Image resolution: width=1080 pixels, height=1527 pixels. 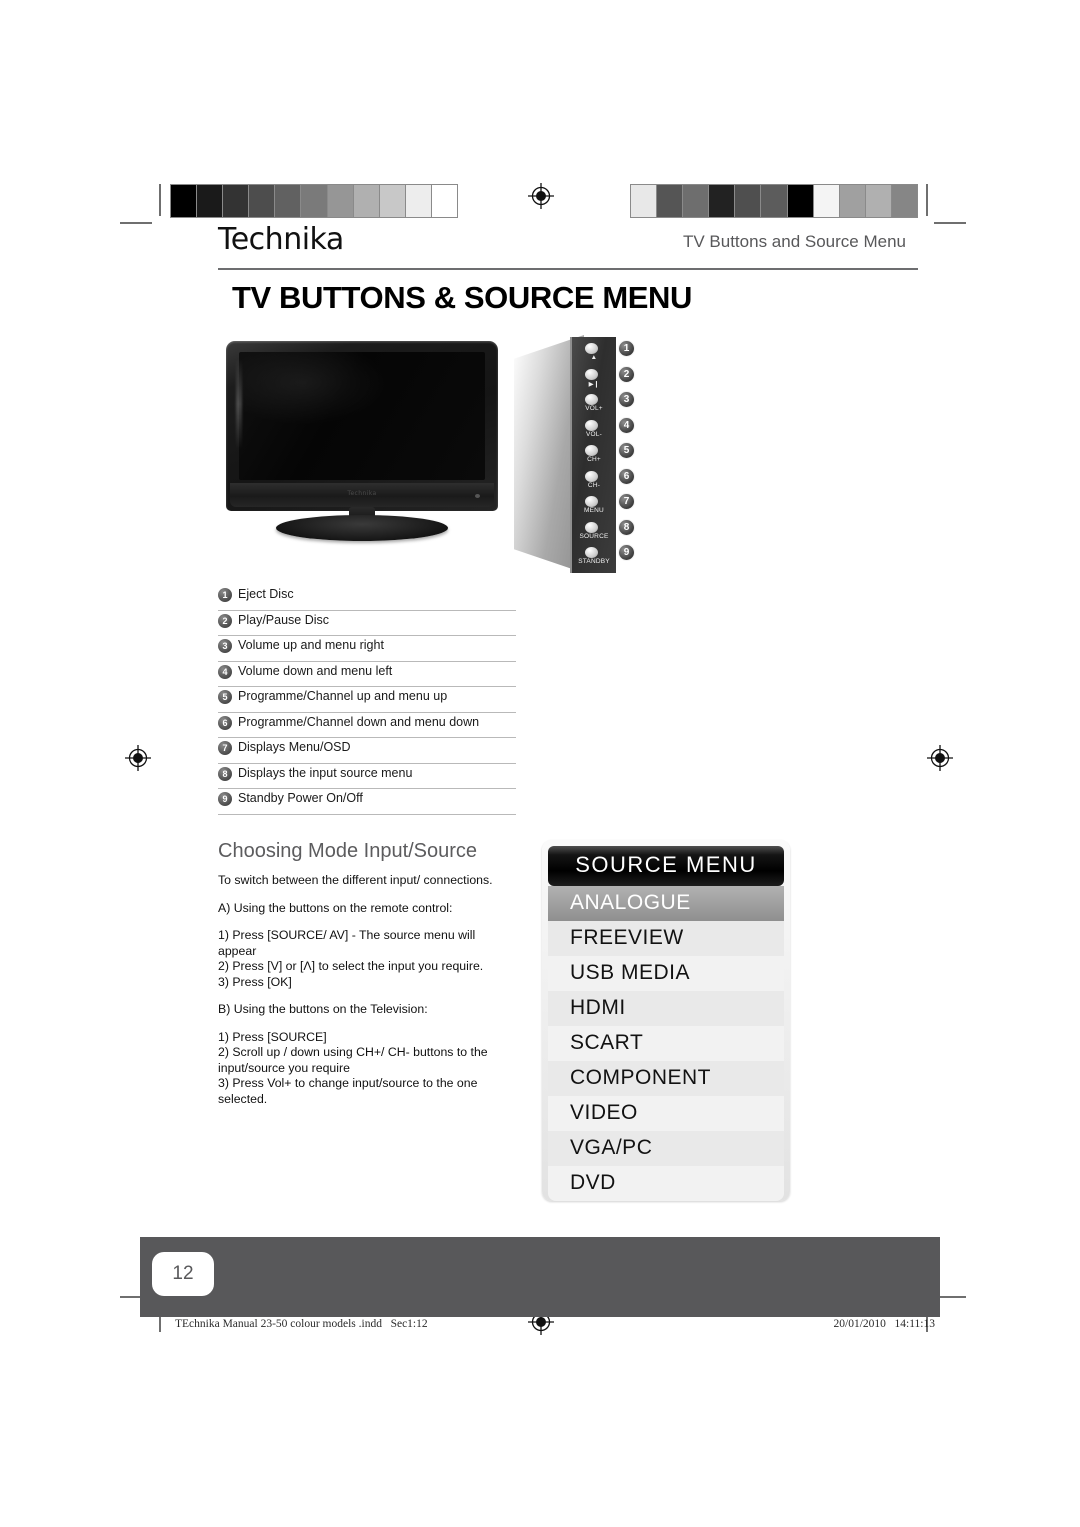 I want to click on callout-1: 1, so click(x=626, y=348).